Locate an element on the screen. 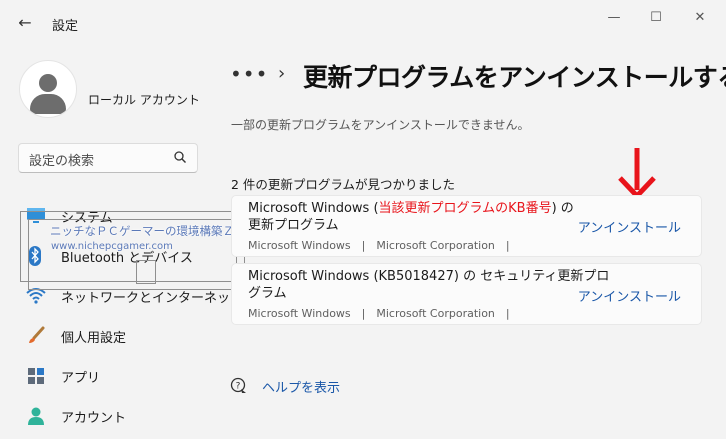 The image size is (726, 439). minimize-button: — is located at coordinates (614, 18).